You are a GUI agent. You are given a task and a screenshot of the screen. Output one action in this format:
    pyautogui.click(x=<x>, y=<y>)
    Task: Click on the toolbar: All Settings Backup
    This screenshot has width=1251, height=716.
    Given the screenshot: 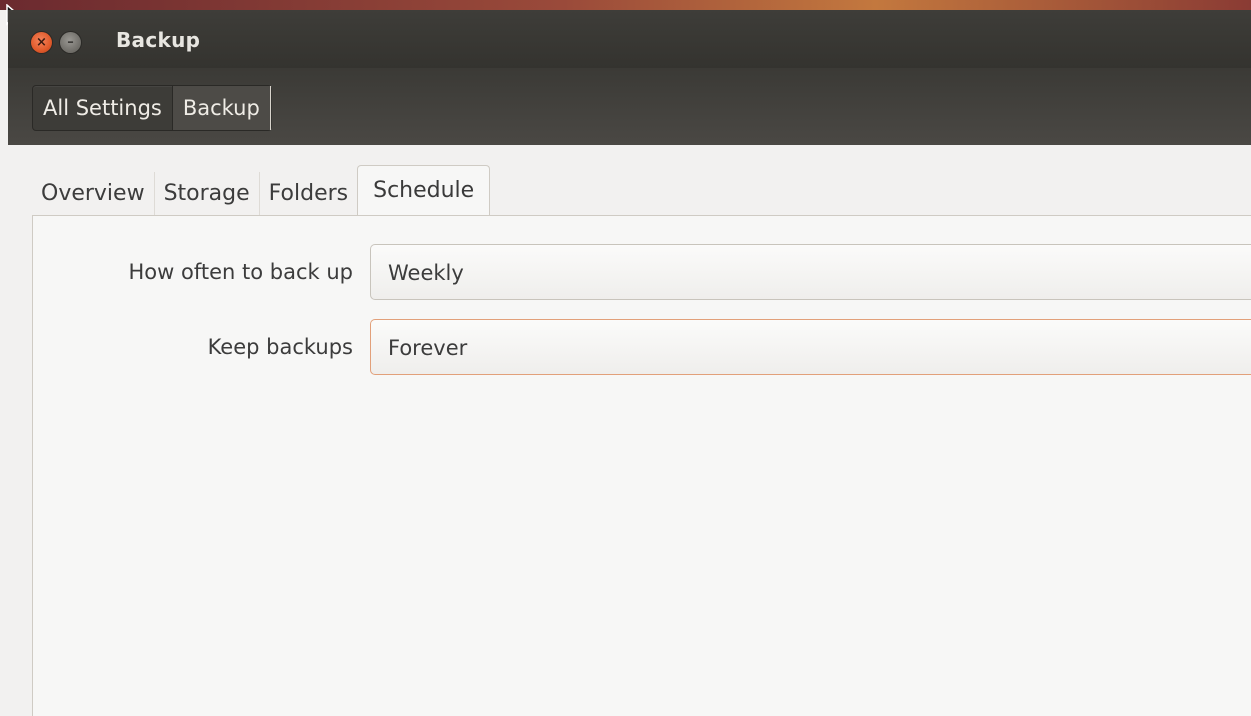 What is the action you would take?
    pyautogui.click(x=629, y=107)
    